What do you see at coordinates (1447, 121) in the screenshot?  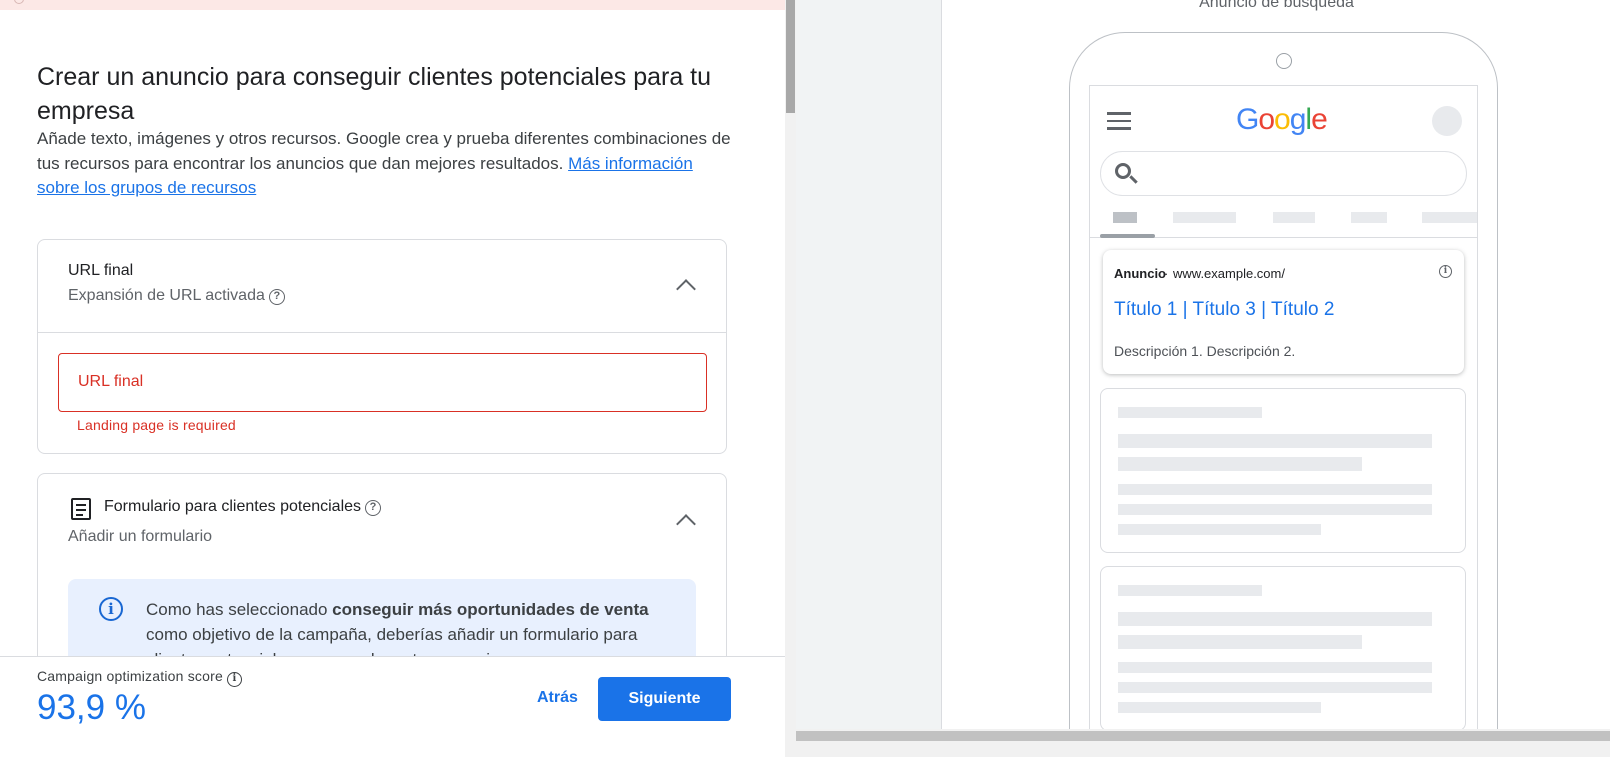 I see `avatar` at bounding box center [1447, 121].